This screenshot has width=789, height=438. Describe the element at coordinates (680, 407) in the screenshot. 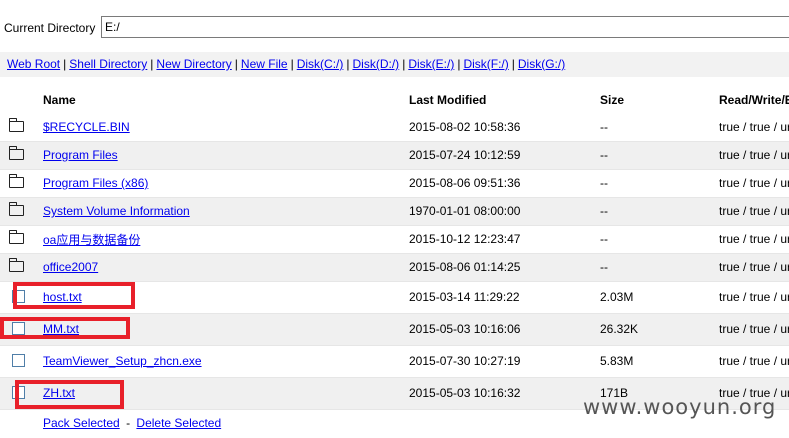

I see `watermark-text: www.wooyun.org` at that location.